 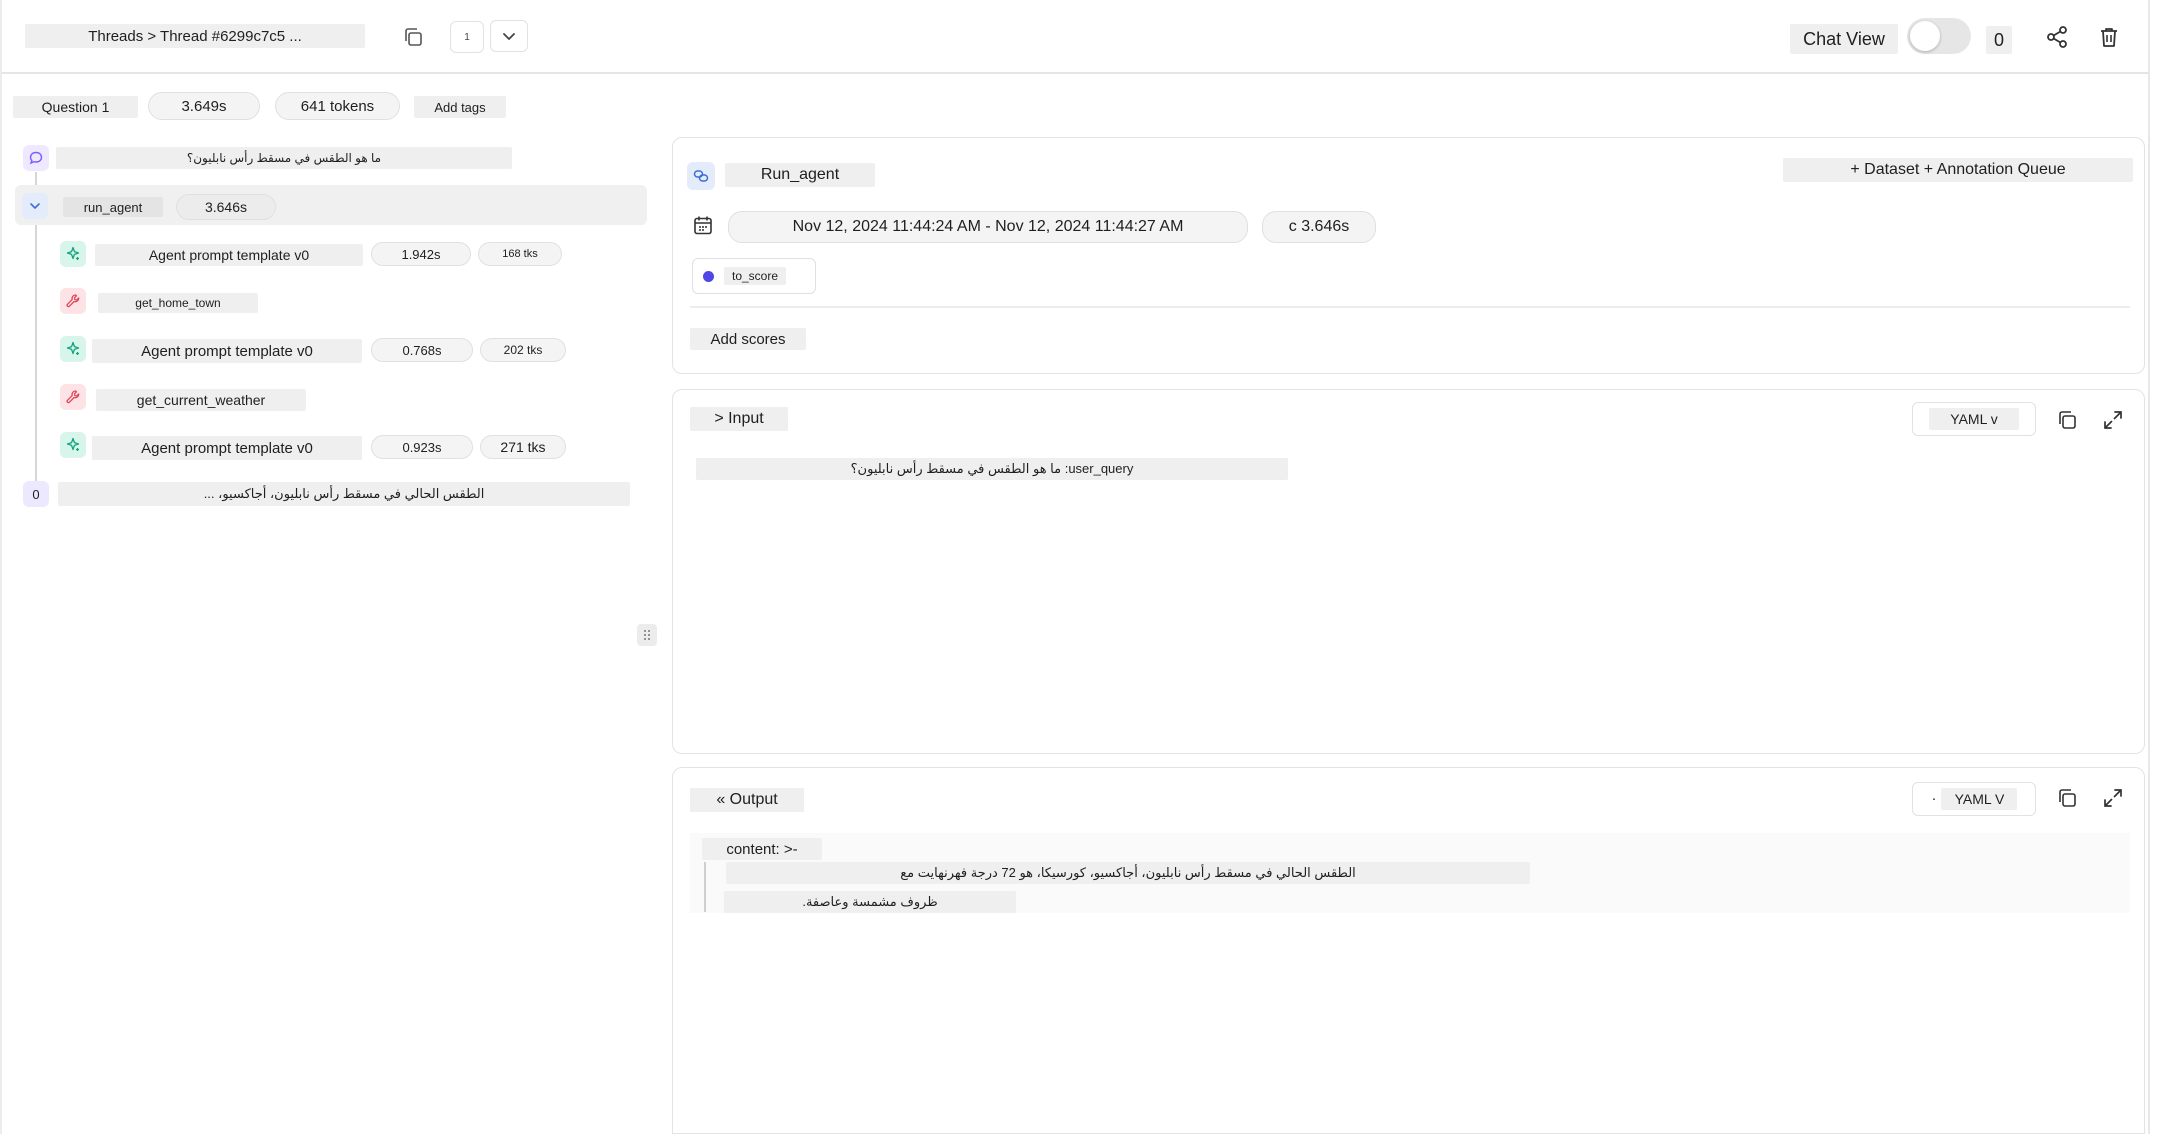 What do you see at coordinates (422, 350) in the screenshot?
I see `trace-row-latency: 0.768s` at bounding box center [422, 350].